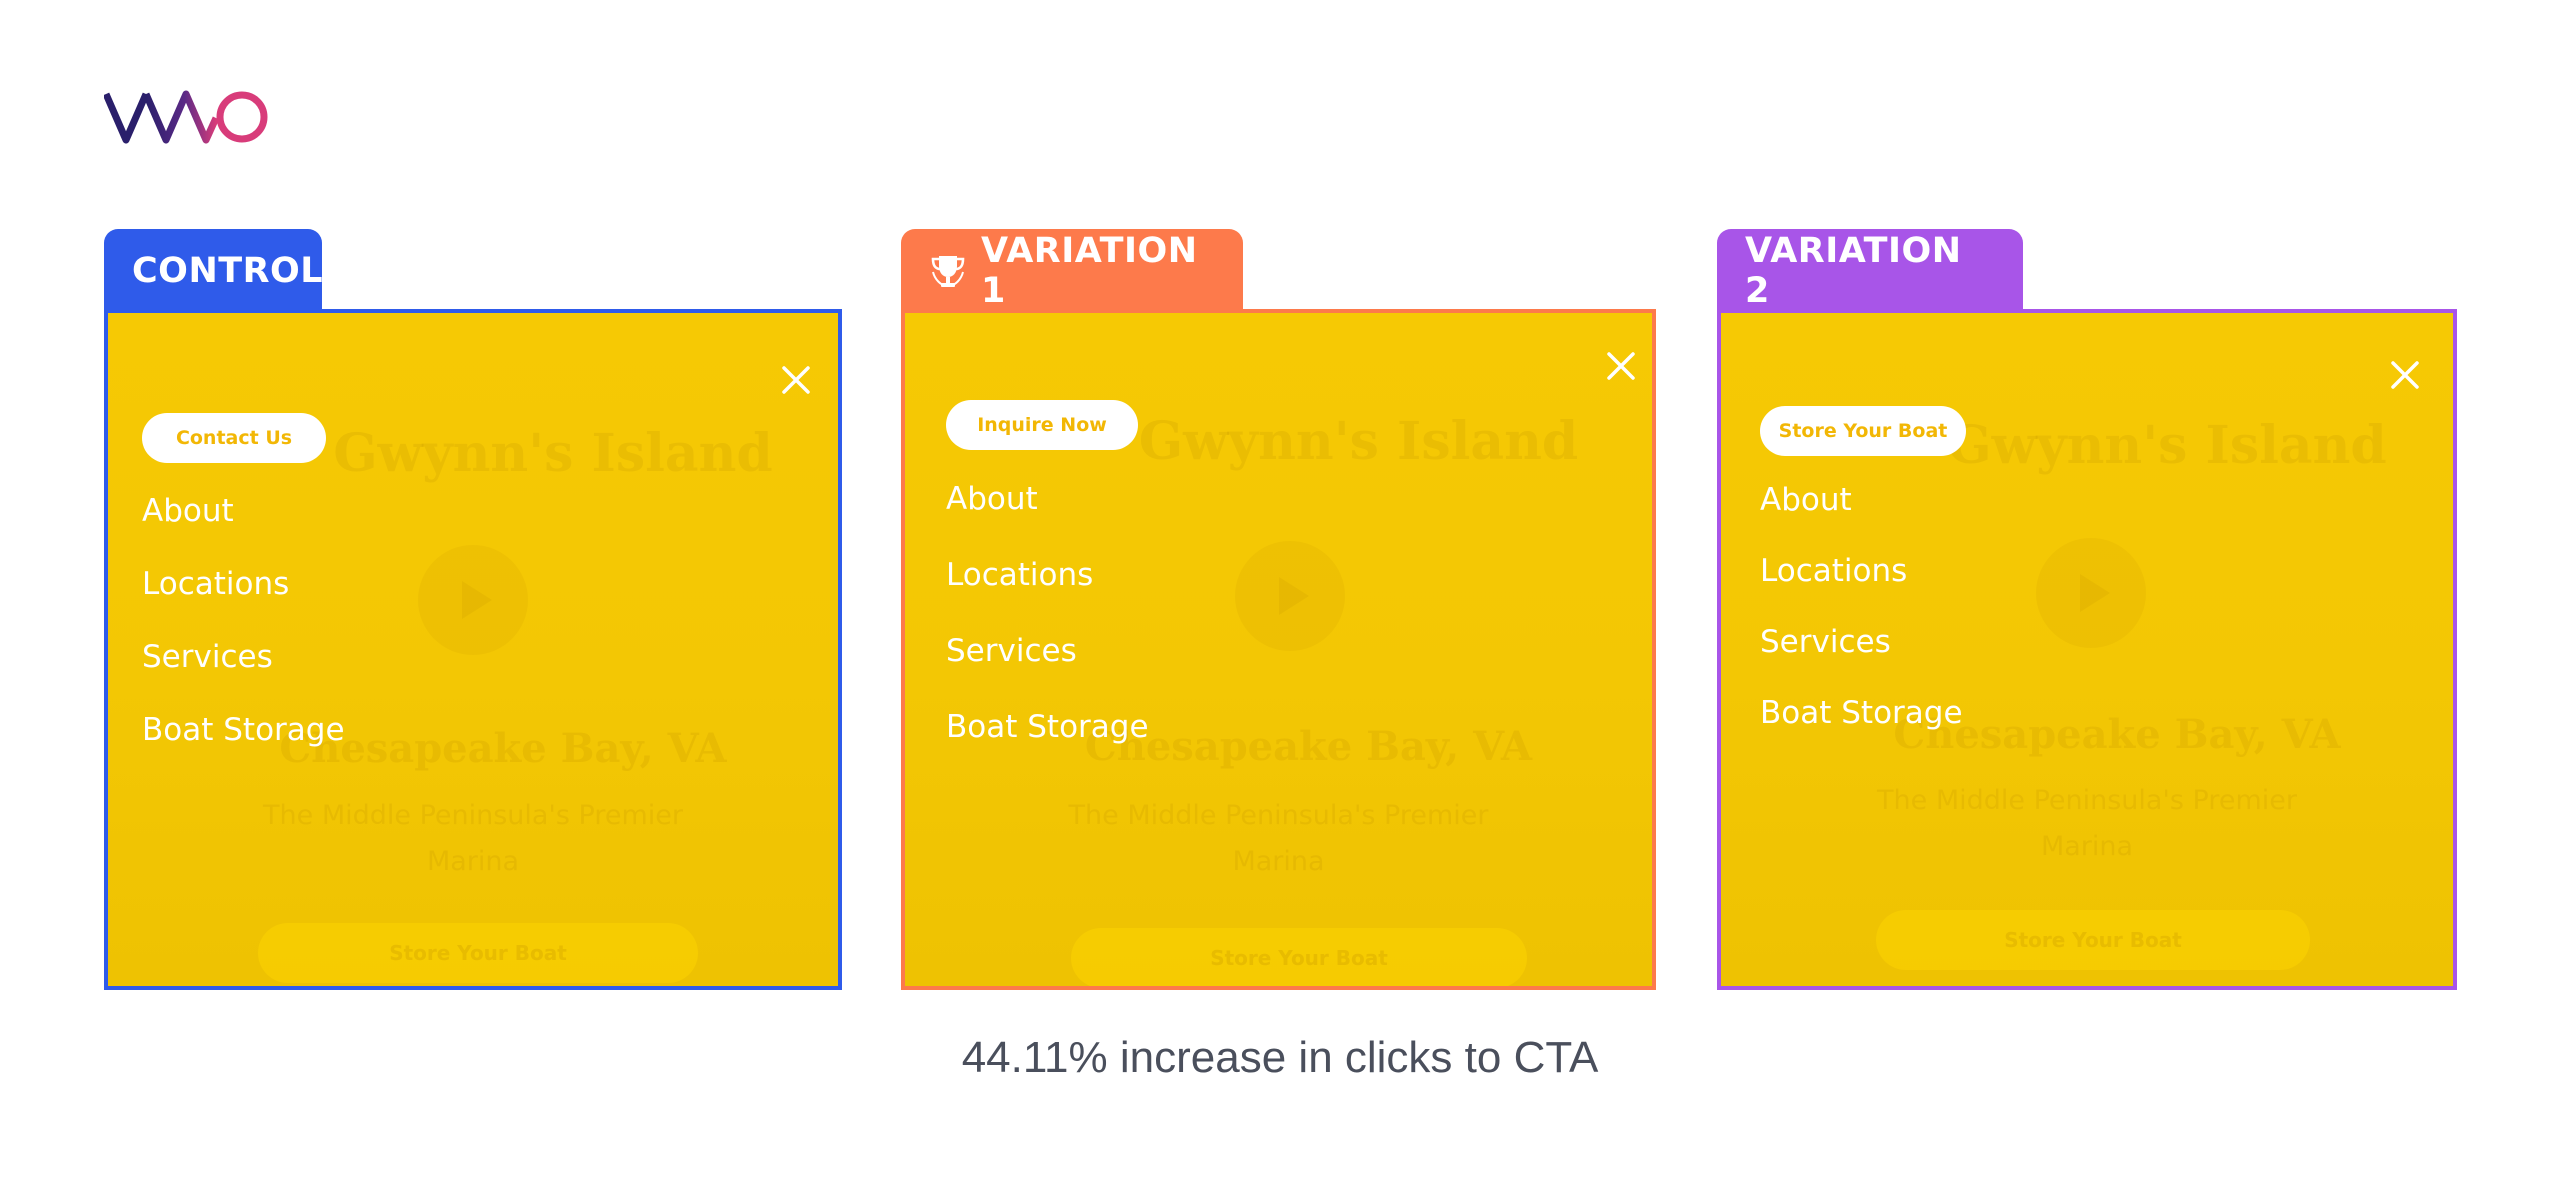 This screenshot has height=1183, width=2560. Describe the element at coordinates (1042, 425) in the screenshot. I see `inquire-now-button: Inquire Now` at that location.